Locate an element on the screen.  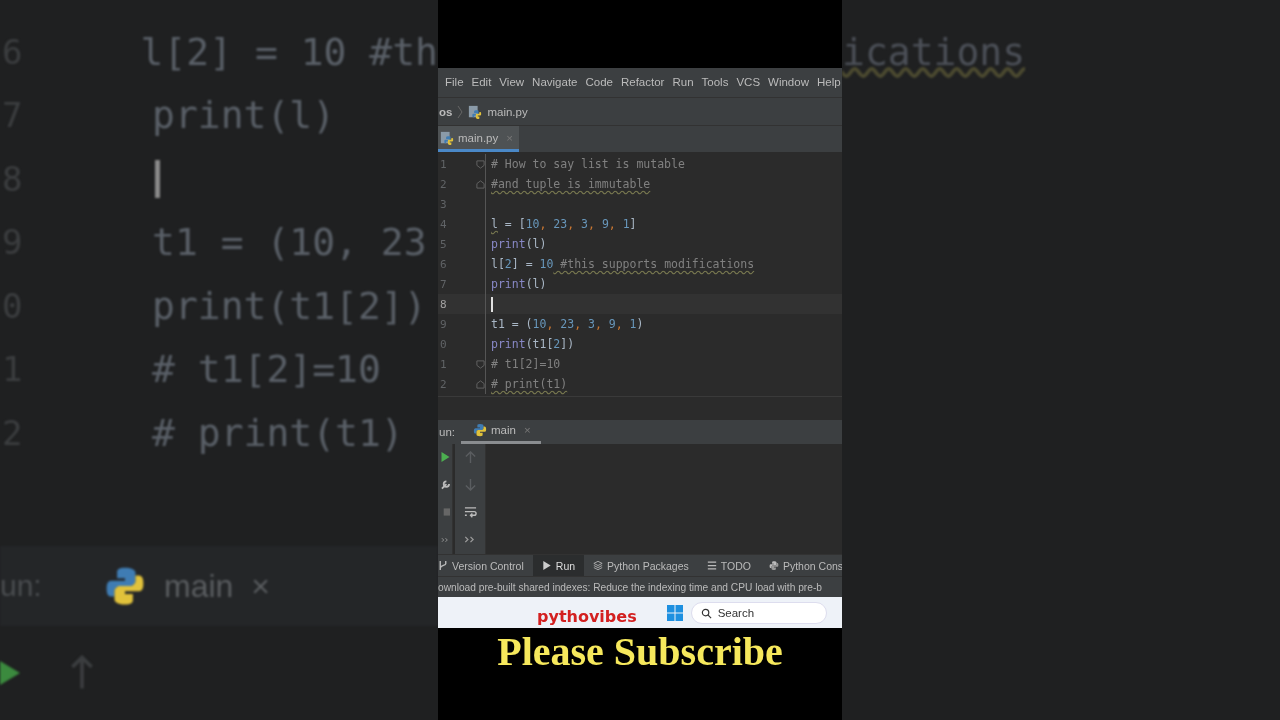
branch-icon is located at coordinates (443, 566).